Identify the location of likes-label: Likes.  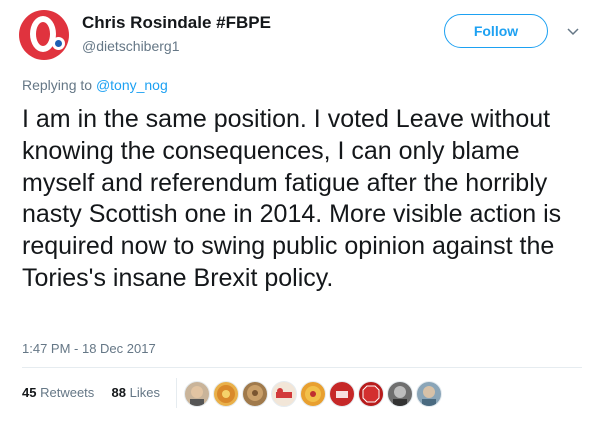
(145, 392).